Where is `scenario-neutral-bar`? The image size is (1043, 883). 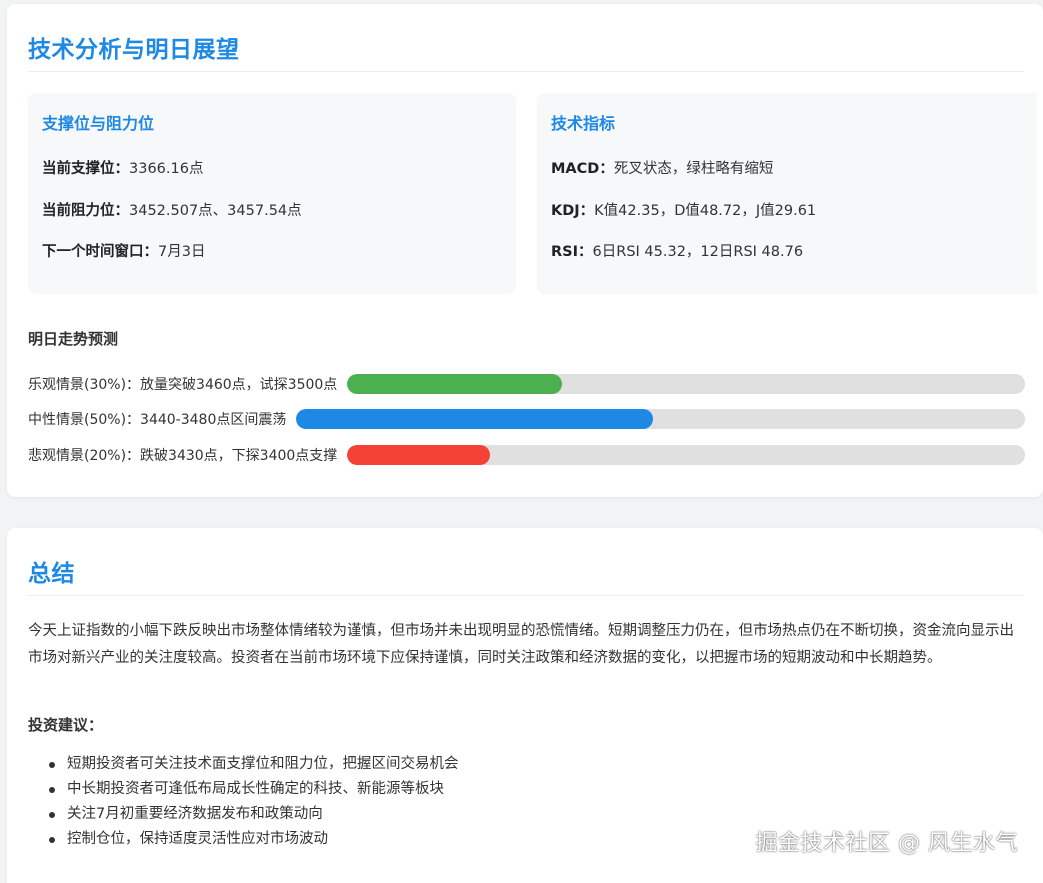
scenario-neutral-bar is located at coordinates (475, 419).